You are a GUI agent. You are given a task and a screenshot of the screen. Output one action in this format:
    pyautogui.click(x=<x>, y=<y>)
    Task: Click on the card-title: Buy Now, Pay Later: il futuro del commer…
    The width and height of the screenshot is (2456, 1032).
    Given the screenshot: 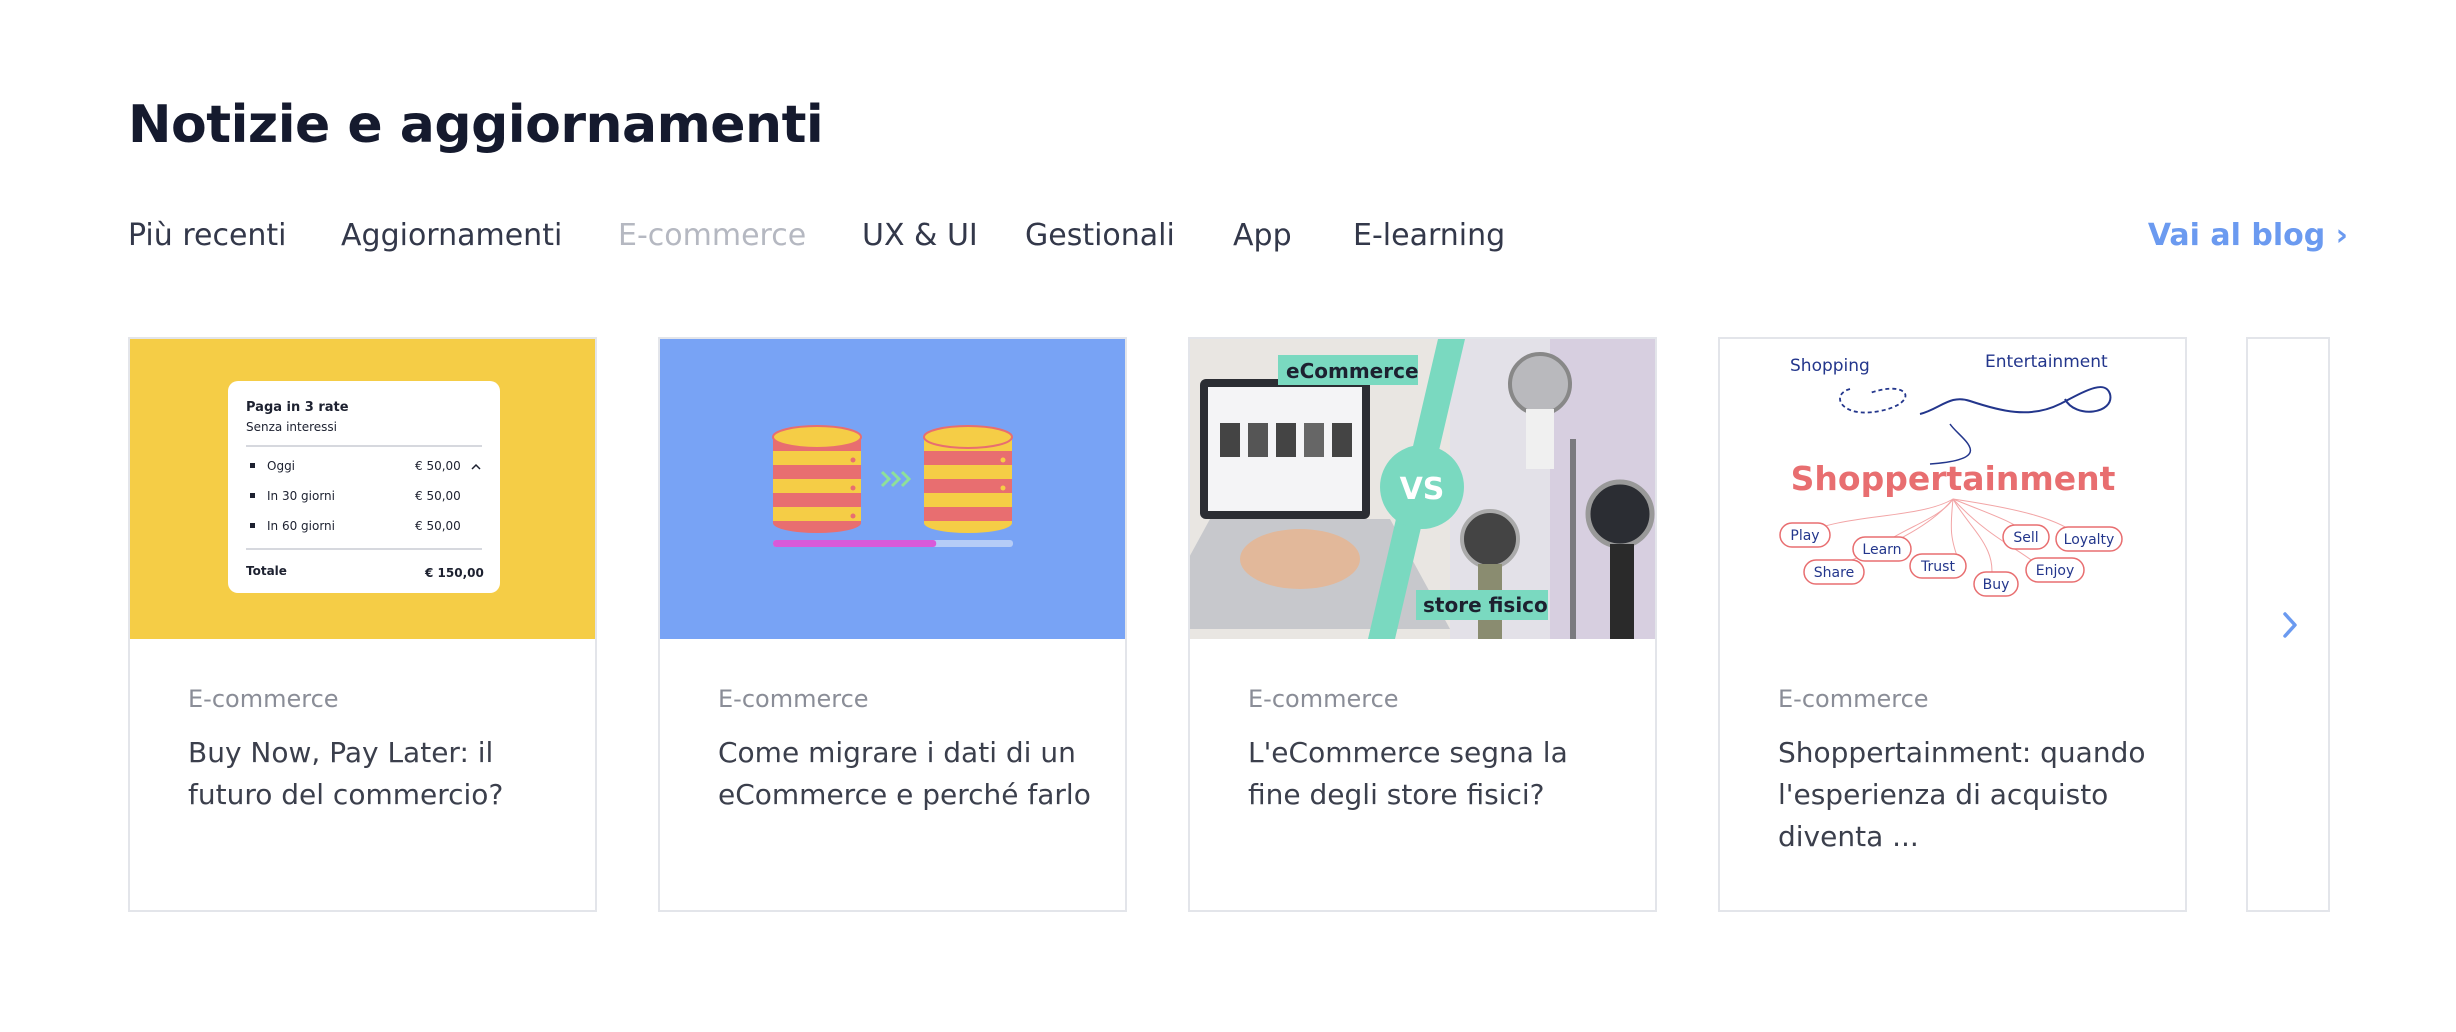 What is the action you would take?
    pyautogui.click(x=378, y=774)
    